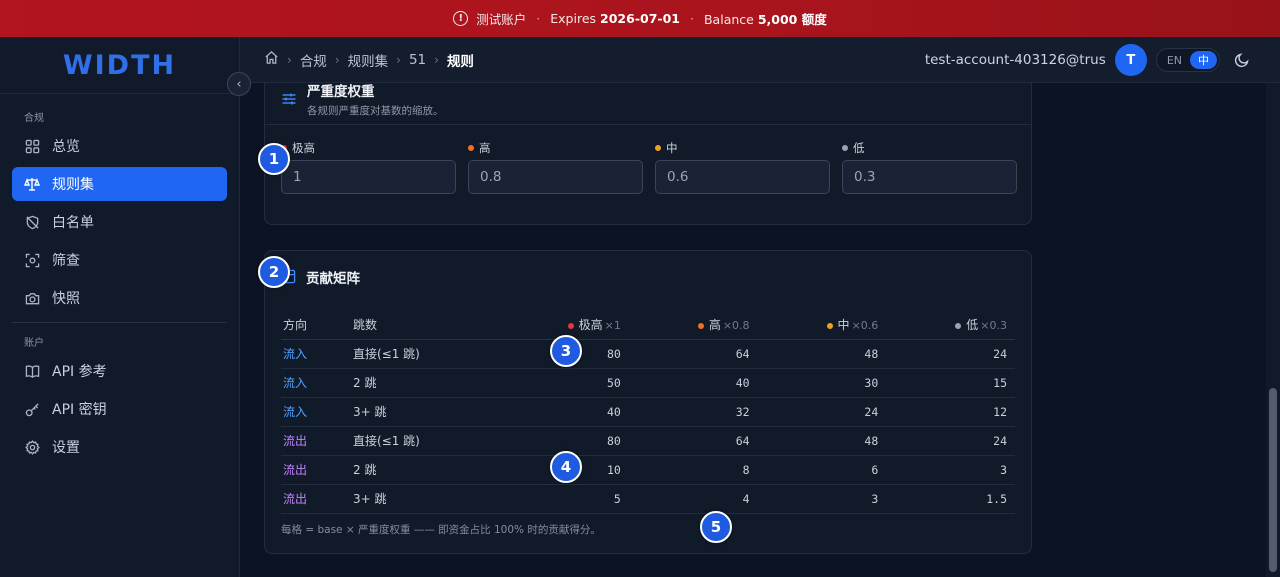 Image resolution: width=1280 pixels, height=577 pixels. Describe the element at coordinates (341, 92) in the screenshot. I see `severity-weights-title: 严重度权重` at that location.